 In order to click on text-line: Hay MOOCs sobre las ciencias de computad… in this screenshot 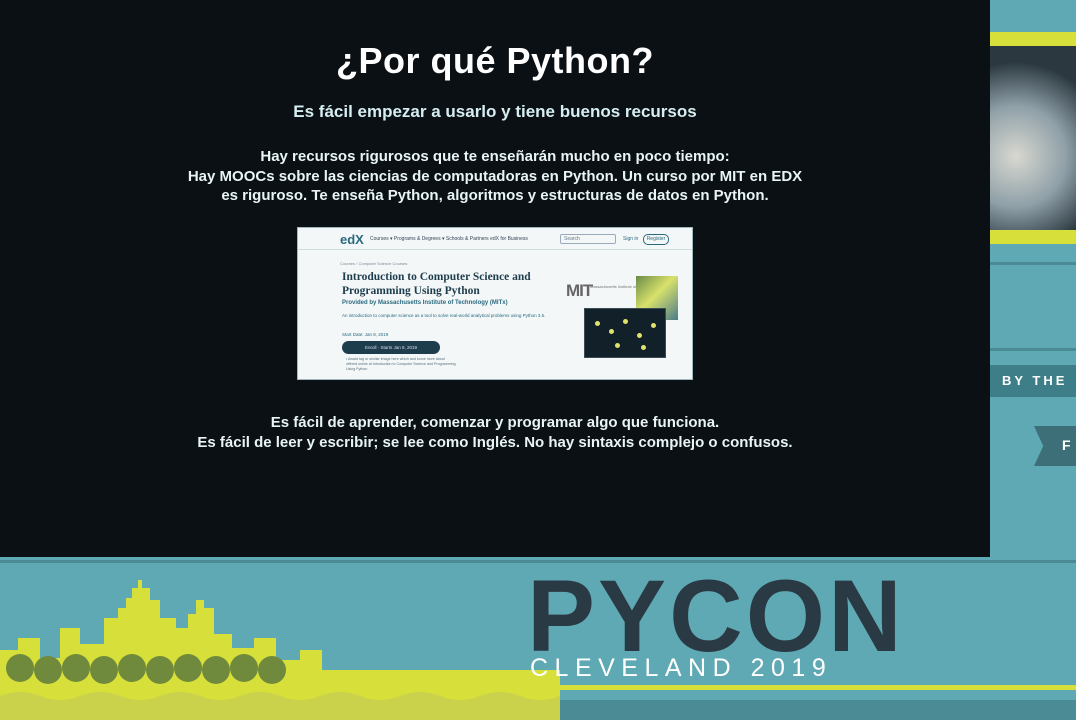, I will do `click(495, 176)`.